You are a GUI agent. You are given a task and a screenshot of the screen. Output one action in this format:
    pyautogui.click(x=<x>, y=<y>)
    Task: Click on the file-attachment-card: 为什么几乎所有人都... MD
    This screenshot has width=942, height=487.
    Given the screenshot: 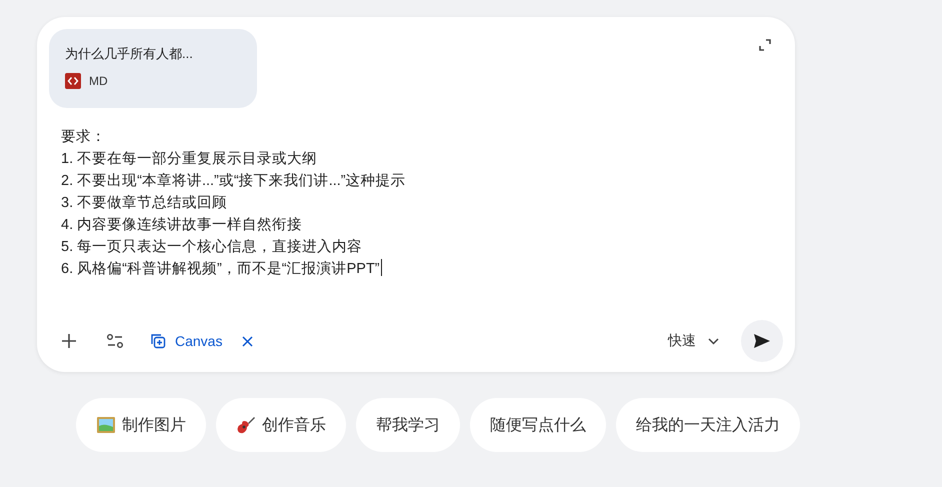 What is the action you would take?
    pyautogui.click(x=153, y=68)
    